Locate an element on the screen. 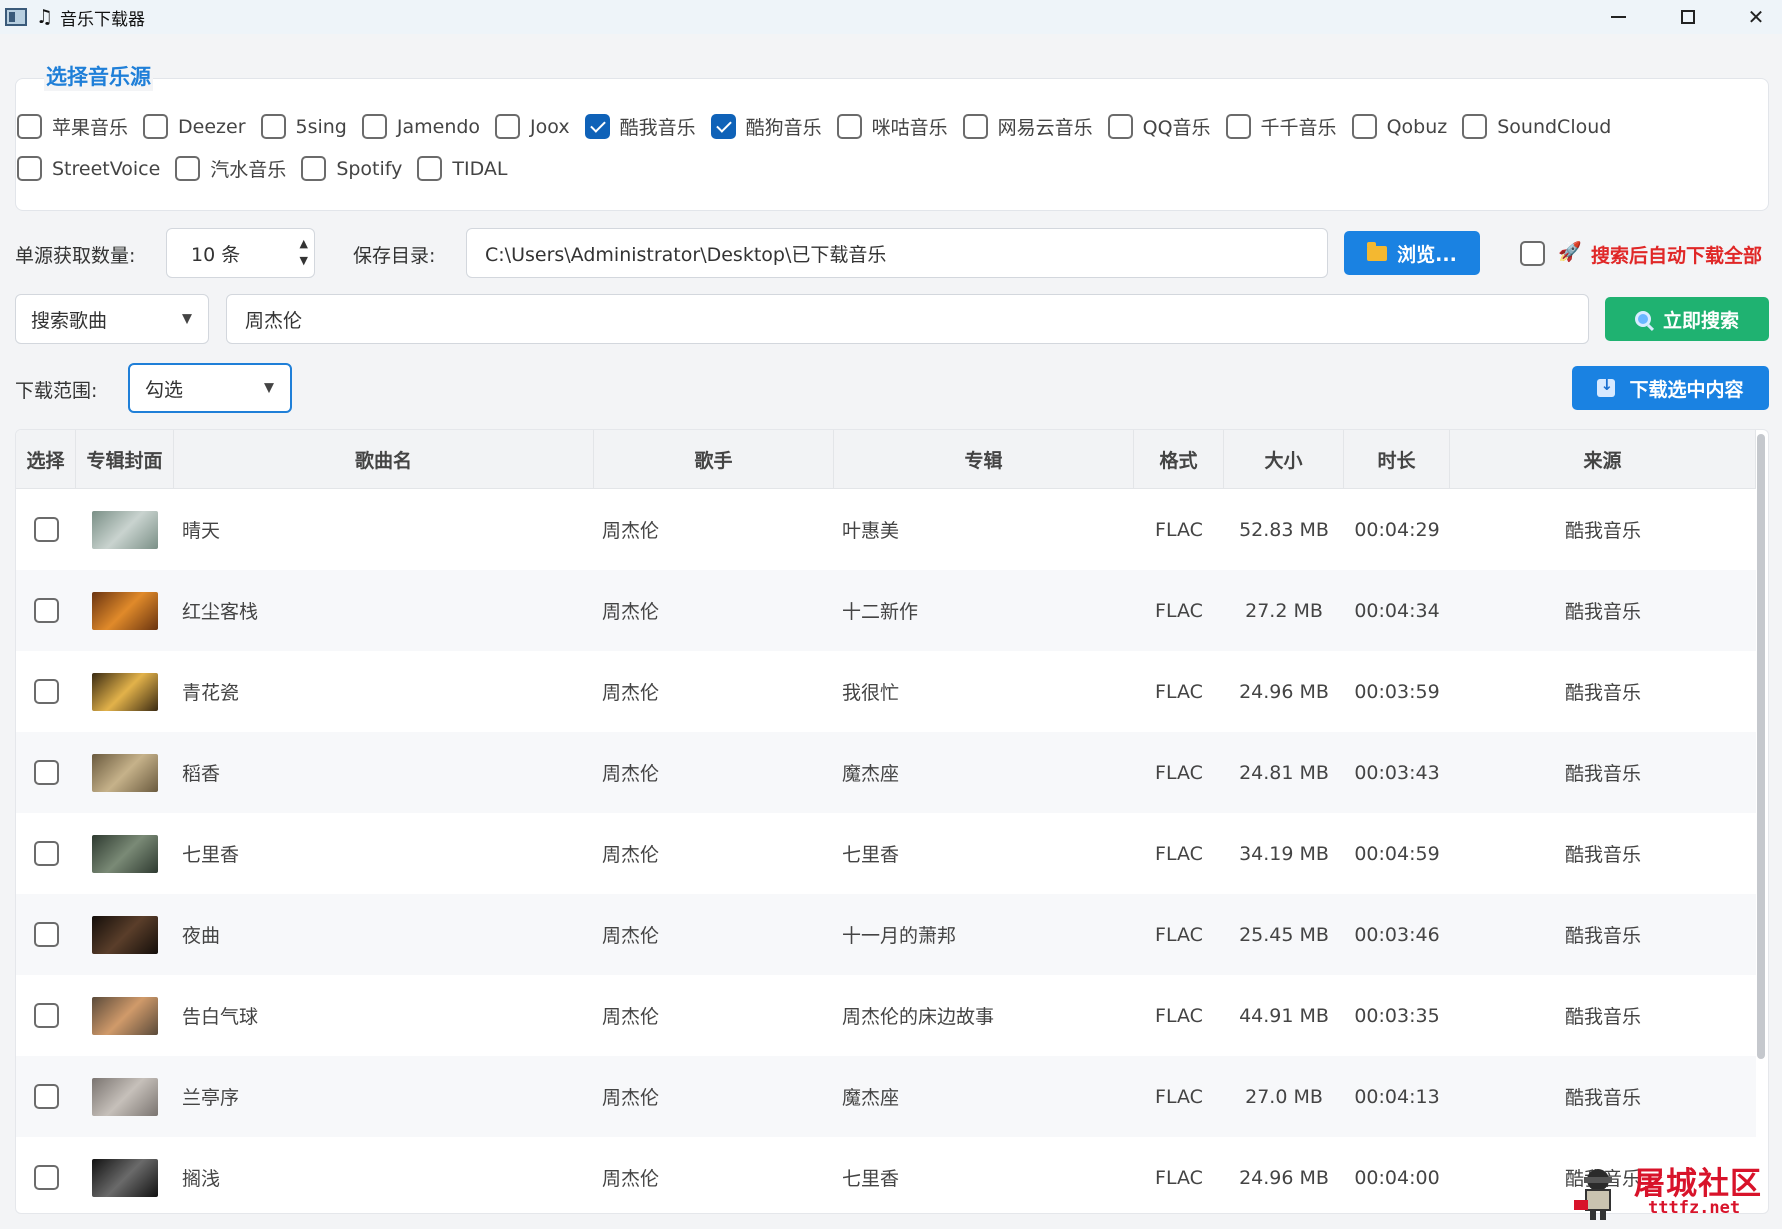  source-option: 5sing is located at coordinates (303, 126).